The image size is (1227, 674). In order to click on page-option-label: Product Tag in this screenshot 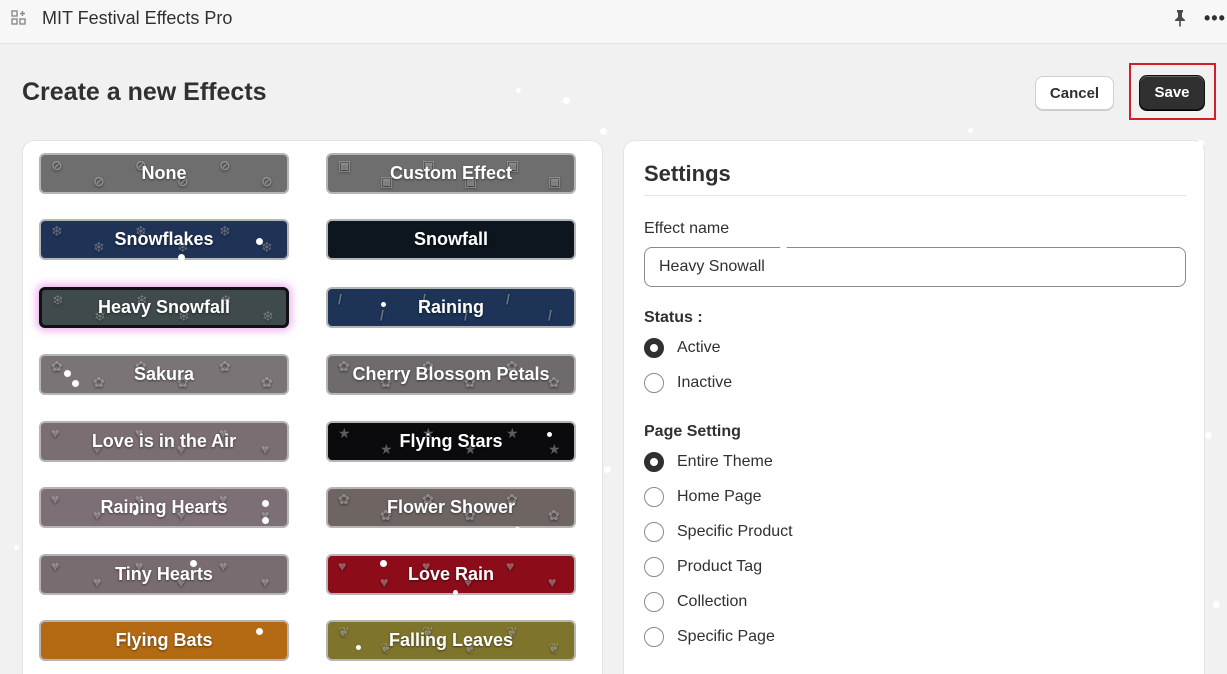, I will do `click(720, 566)`.